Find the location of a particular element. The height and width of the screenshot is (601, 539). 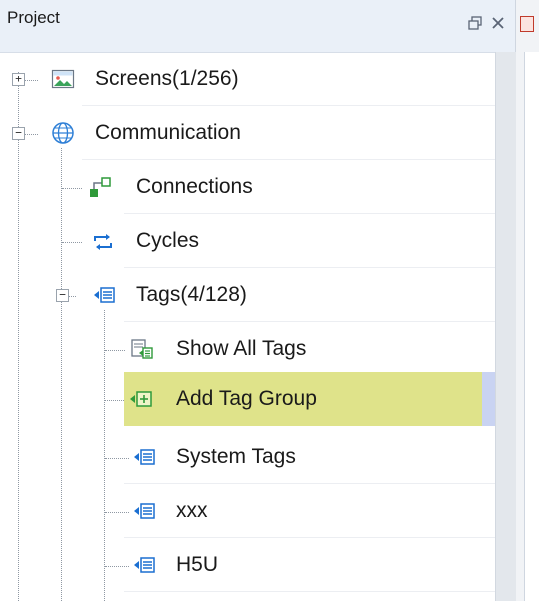

close-icon is located at coordinates (498, 23).